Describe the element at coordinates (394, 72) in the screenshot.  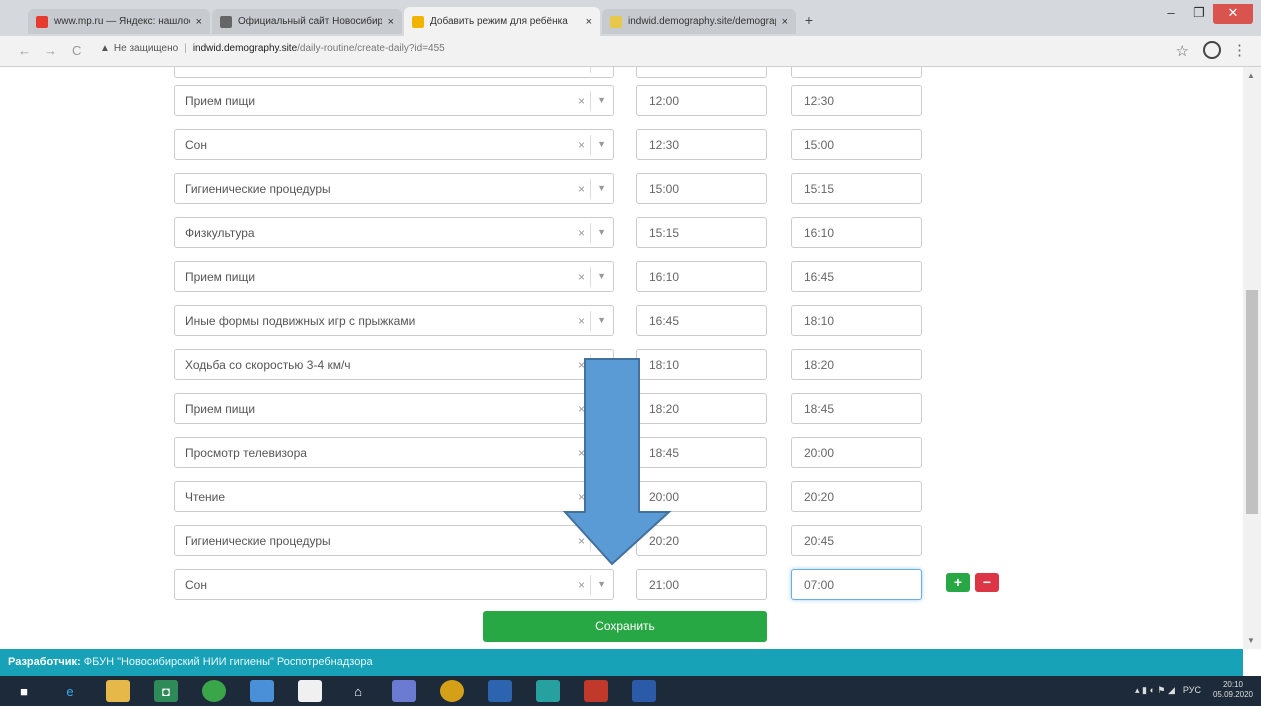
I see `activity-select: ×▼` at that location.